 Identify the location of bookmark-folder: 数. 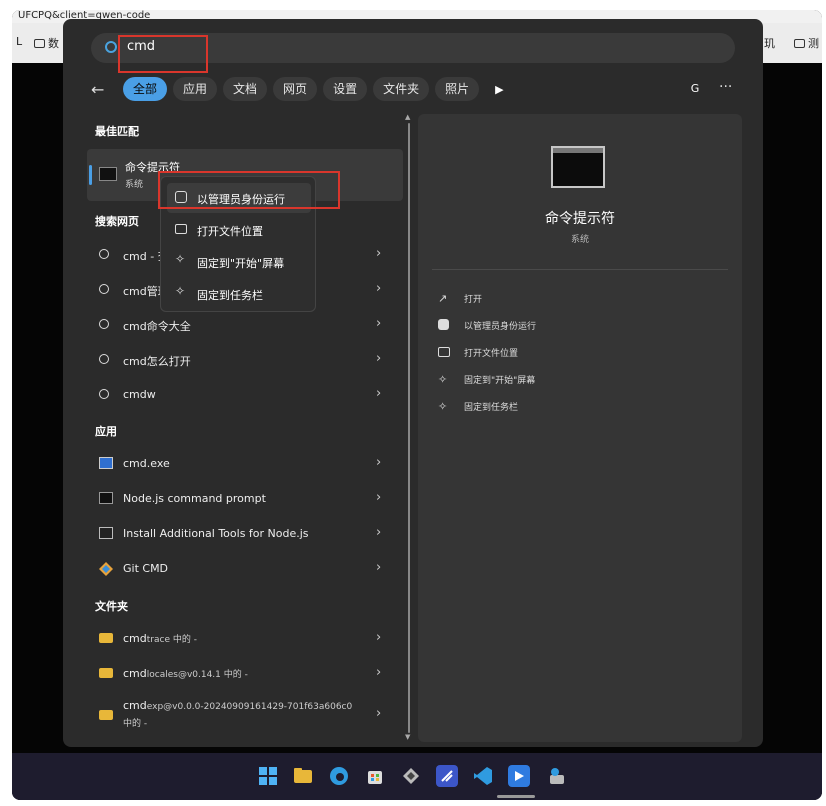
(46, 43).